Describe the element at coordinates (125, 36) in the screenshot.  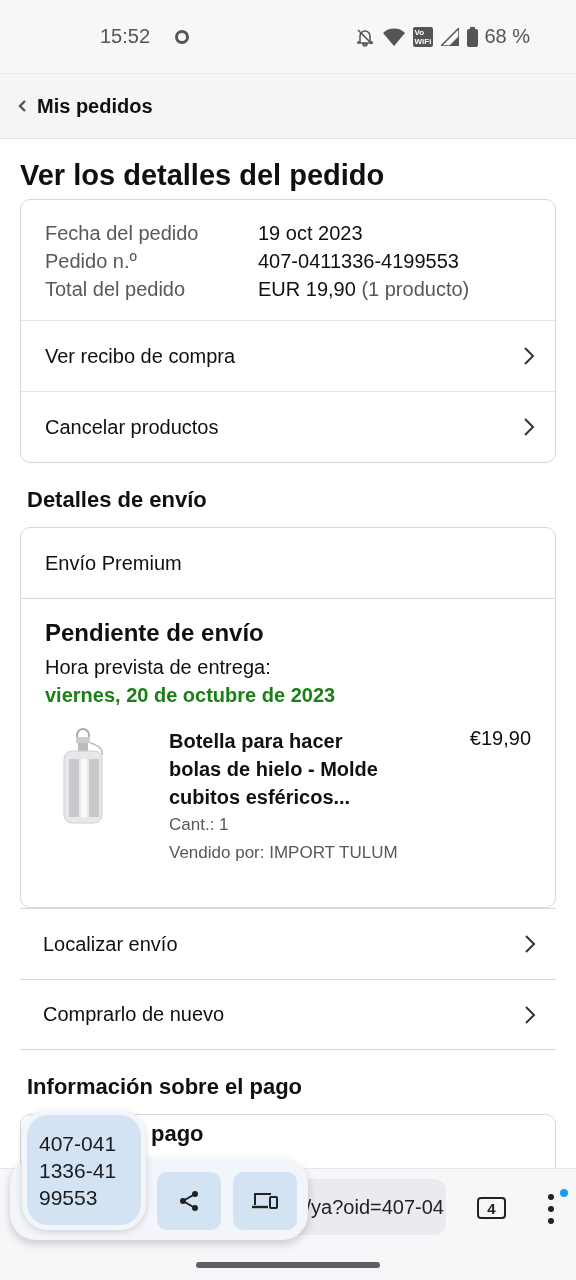
I see `clock: 15:52` at that location.